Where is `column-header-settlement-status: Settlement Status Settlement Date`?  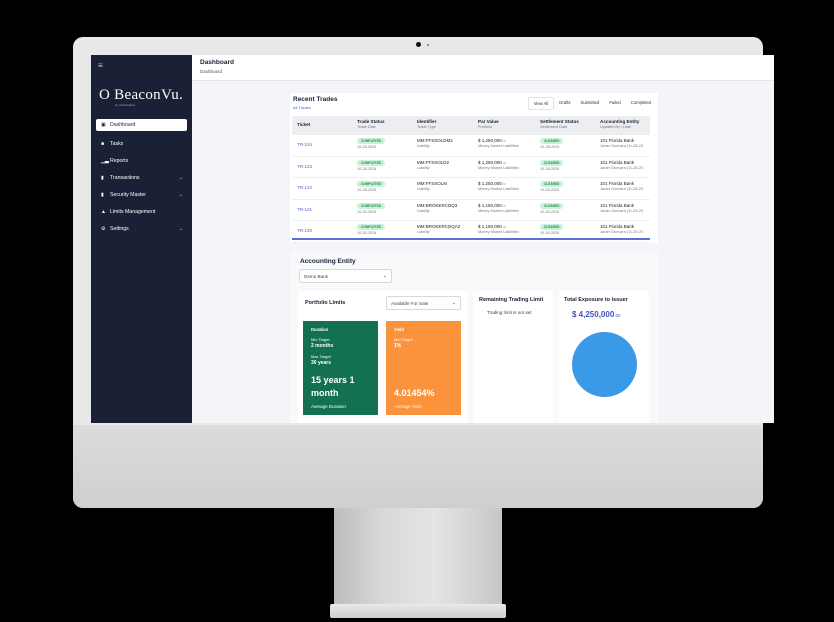
column-header-settlement-status: Settlement Status Settlement Date is located at coordinates (559, 124).